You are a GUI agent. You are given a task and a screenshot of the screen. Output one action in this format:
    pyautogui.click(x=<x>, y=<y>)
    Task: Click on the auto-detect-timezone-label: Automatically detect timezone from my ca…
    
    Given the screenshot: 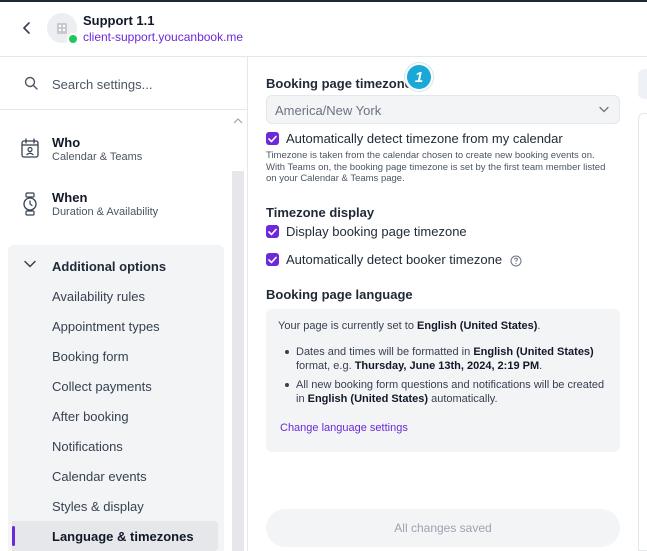 What is the action you would take?
    pyautogui.click(x=424, y=138)
    